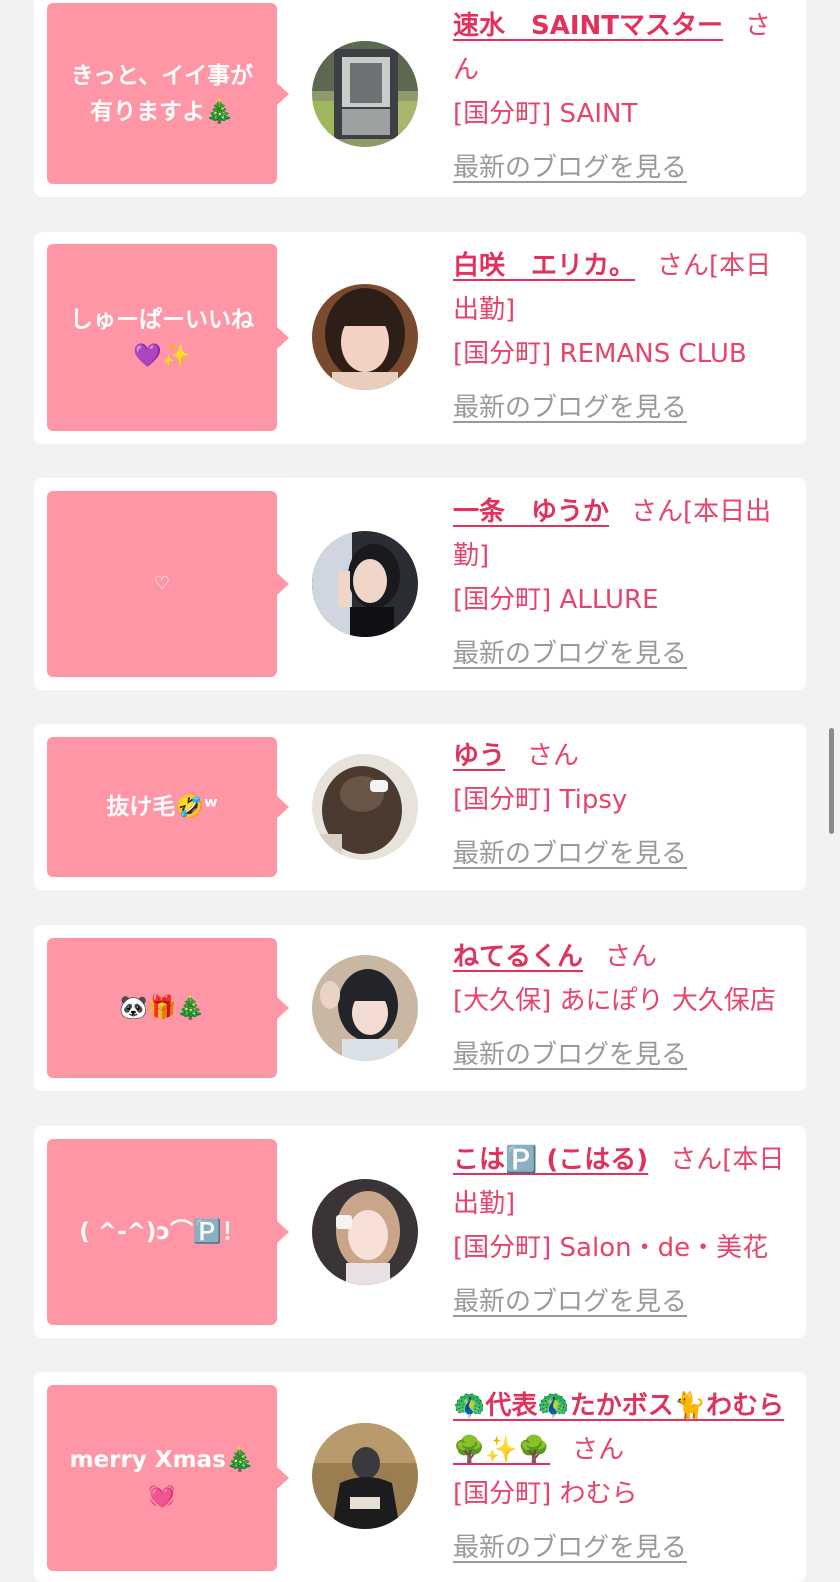 The image size is (840, 1582). I want to click on staff-name-link: 一条 ゆうか, so click(531, 512).